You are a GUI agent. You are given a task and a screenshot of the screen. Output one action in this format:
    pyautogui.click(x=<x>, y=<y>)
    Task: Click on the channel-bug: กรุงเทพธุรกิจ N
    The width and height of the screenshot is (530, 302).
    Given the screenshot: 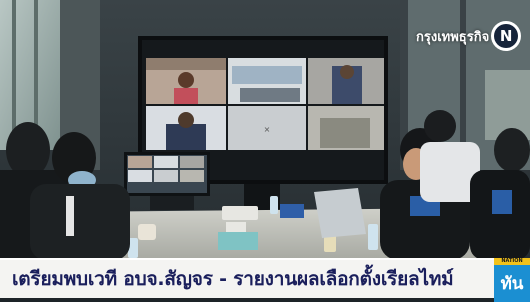 What is the action you would take?
    pyautogui.click(x=469, y=36)
    